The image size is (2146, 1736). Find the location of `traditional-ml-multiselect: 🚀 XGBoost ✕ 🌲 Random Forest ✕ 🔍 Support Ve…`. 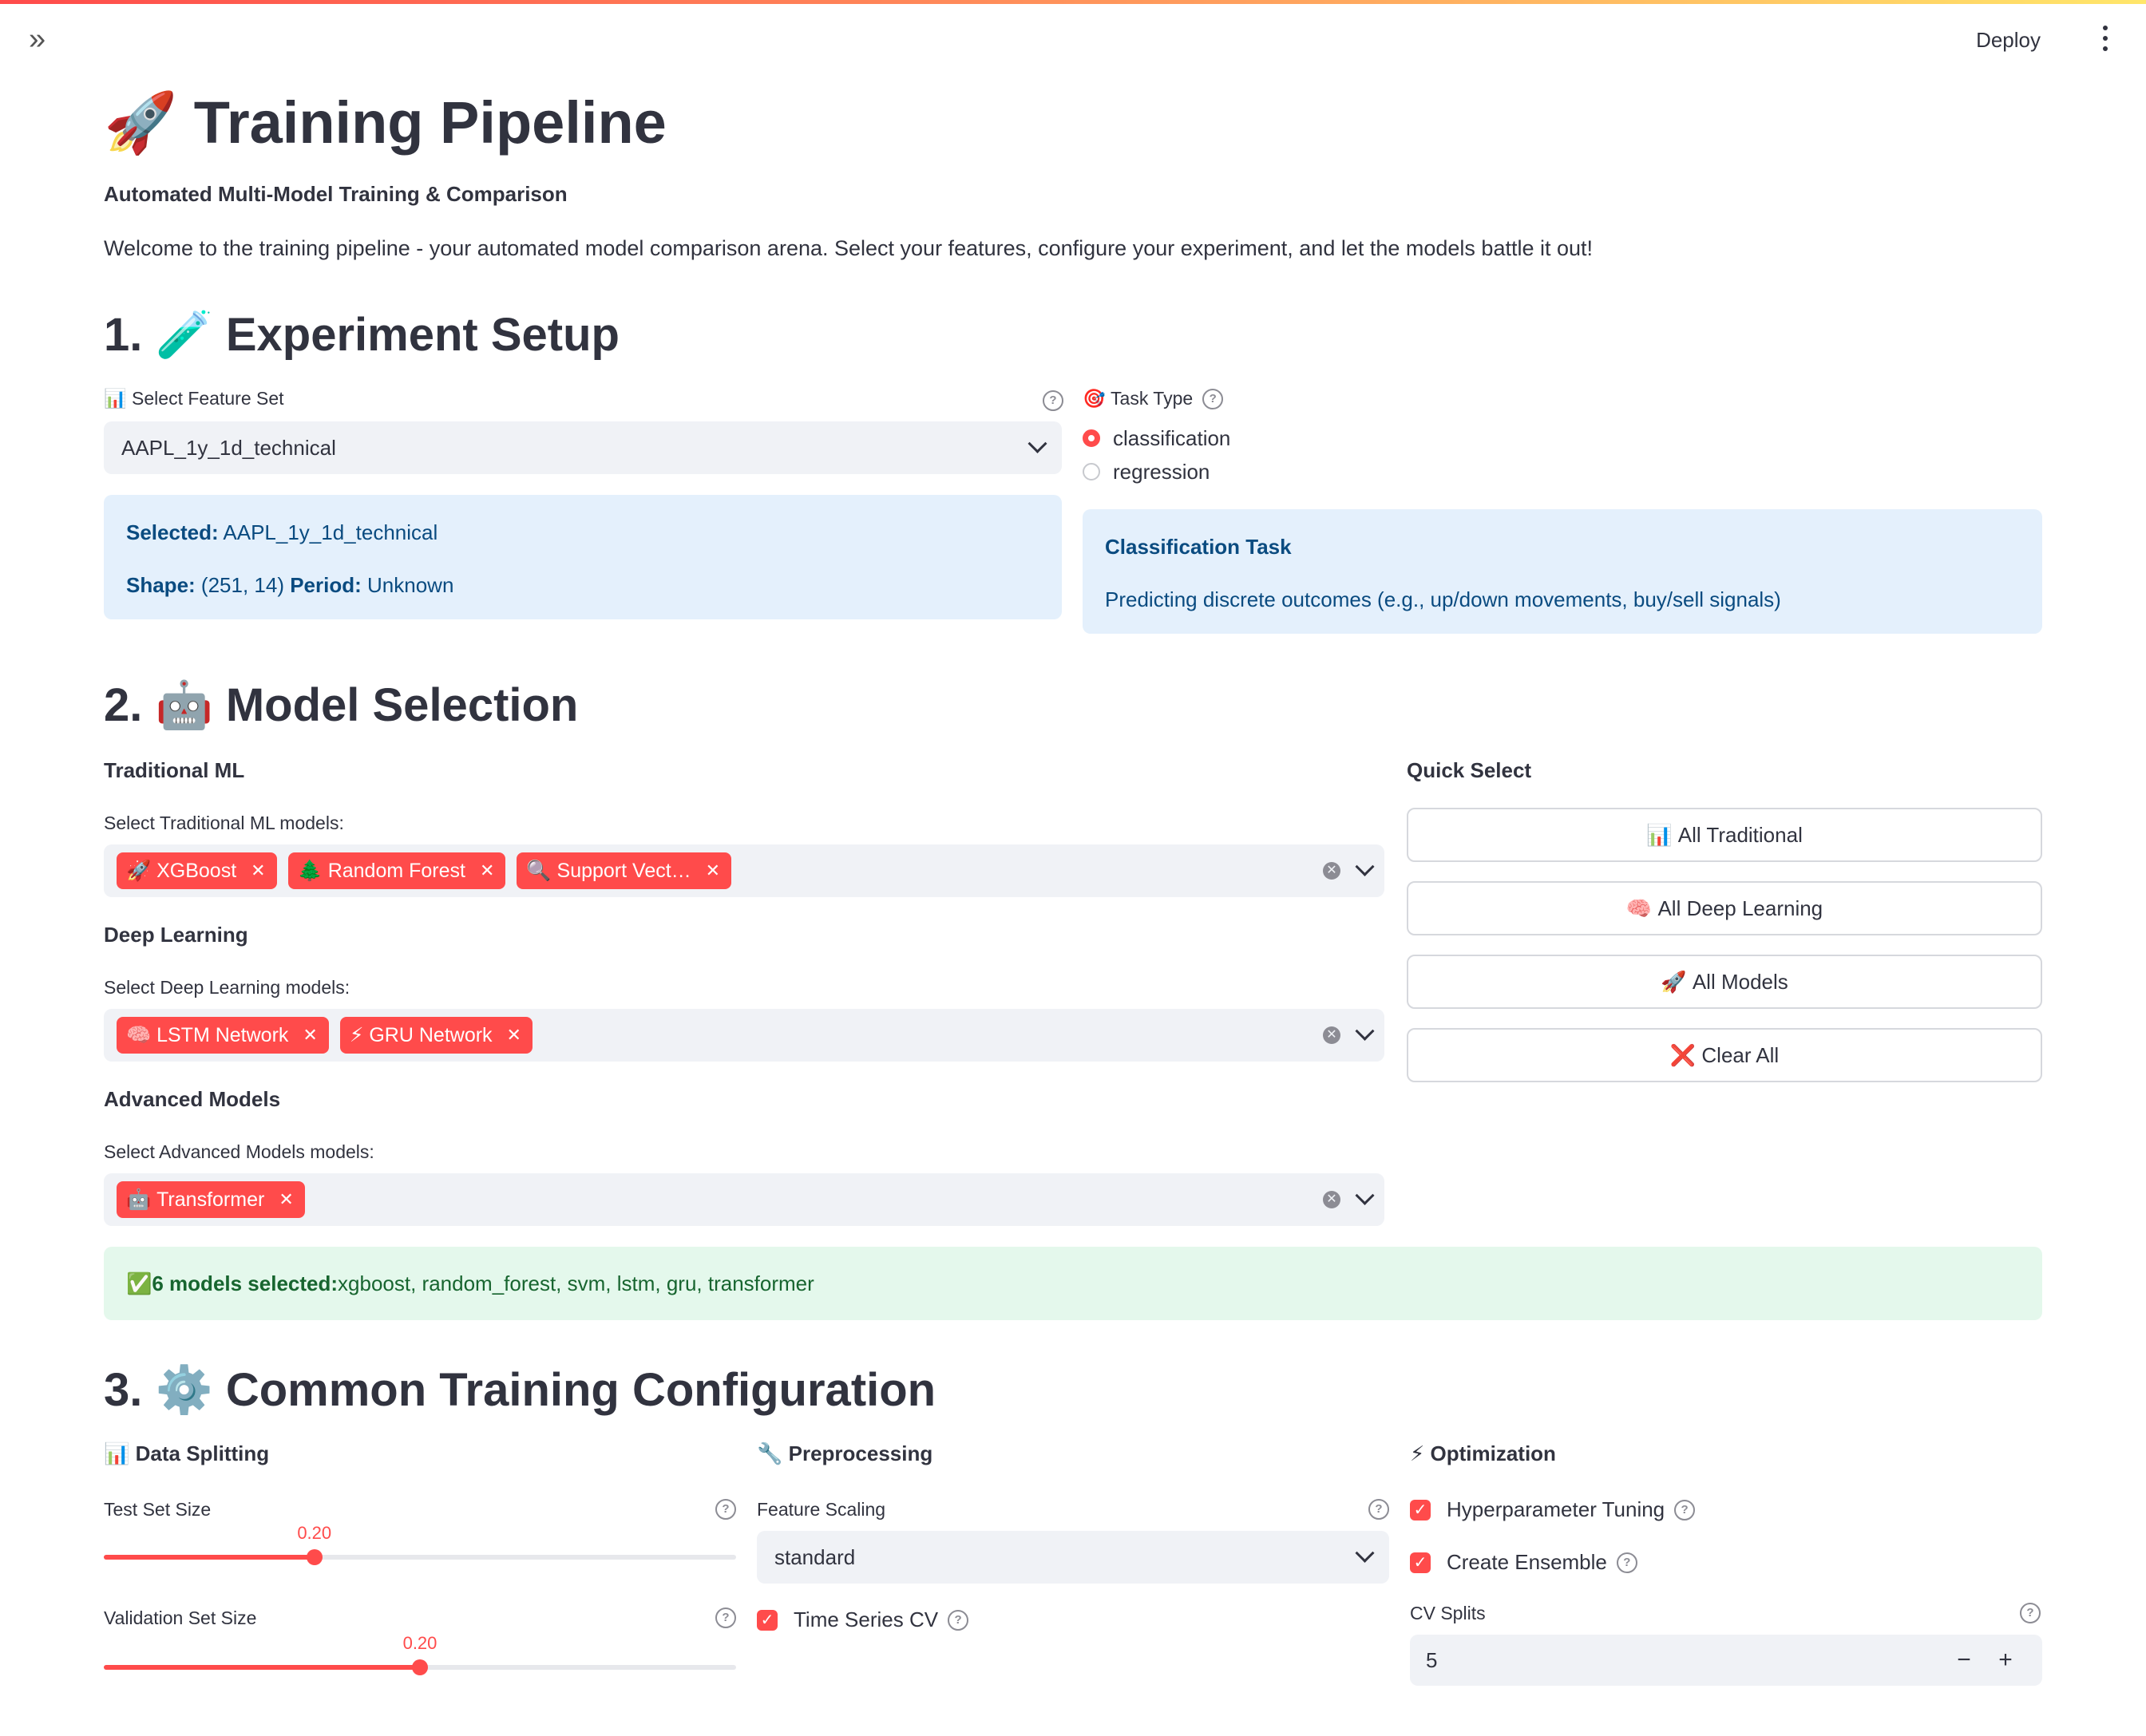

traditional-ml-multiselect: 🚀 XGBoost ✕ 🌲 Random Forest ✕ 🔍 Support Ve… is located at coordinates (744, 870).